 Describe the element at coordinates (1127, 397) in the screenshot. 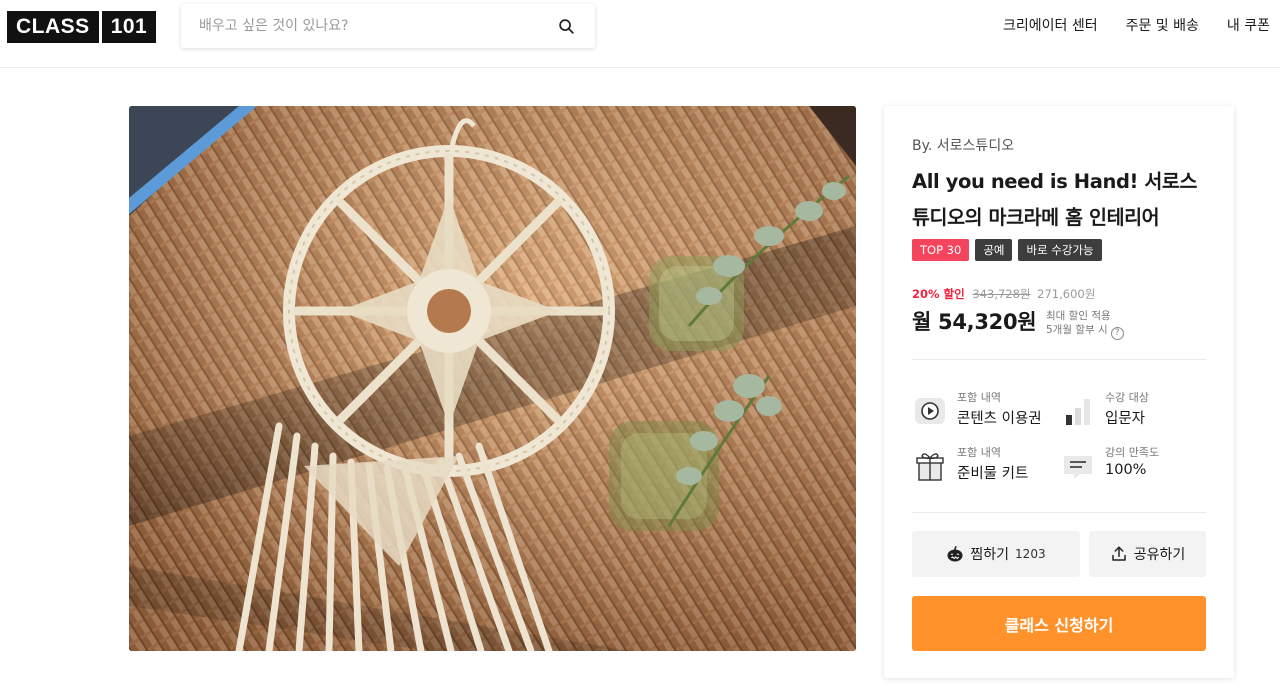

I see `info-label: 수강 대상` at that location.